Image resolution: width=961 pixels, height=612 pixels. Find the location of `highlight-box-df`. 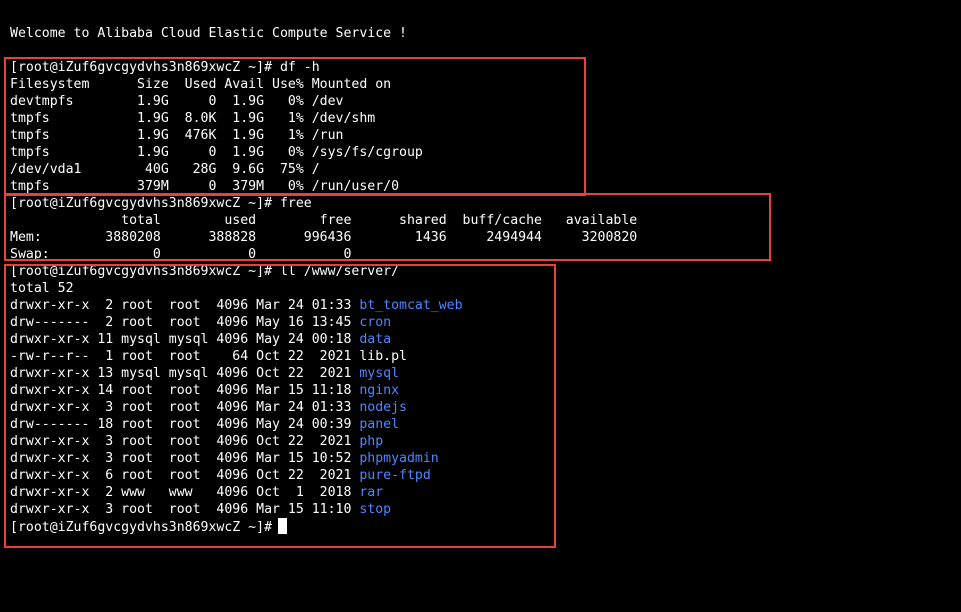

highlight-box-df is located at coordinates (295, 126).